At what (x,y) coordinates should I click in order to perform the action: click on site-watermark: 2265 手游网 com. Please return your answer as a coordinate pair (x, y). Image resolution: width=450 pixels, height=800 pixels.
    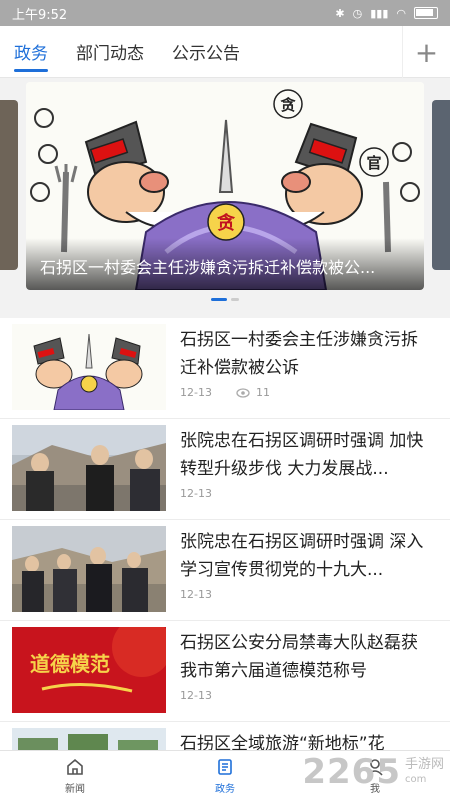
    Looking at the image, I should click on (373, 772).